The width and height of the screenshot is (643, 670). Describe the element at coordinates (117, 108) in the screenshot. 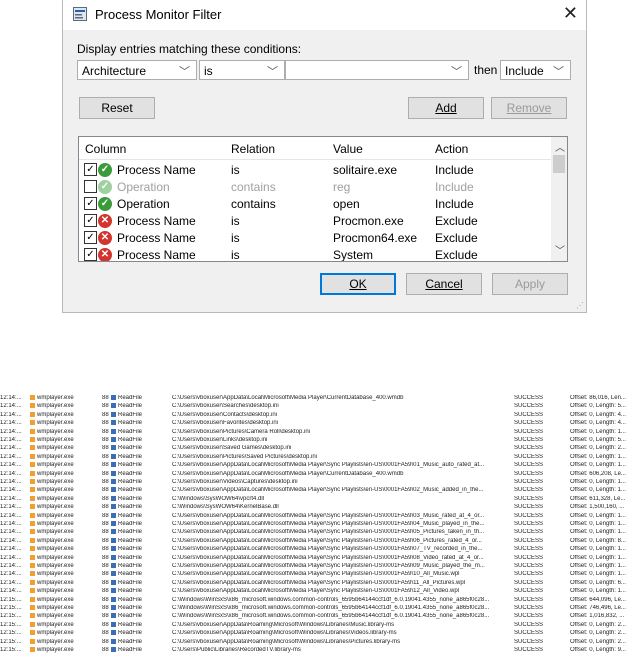

I see `reset-button: Reset` at that location.